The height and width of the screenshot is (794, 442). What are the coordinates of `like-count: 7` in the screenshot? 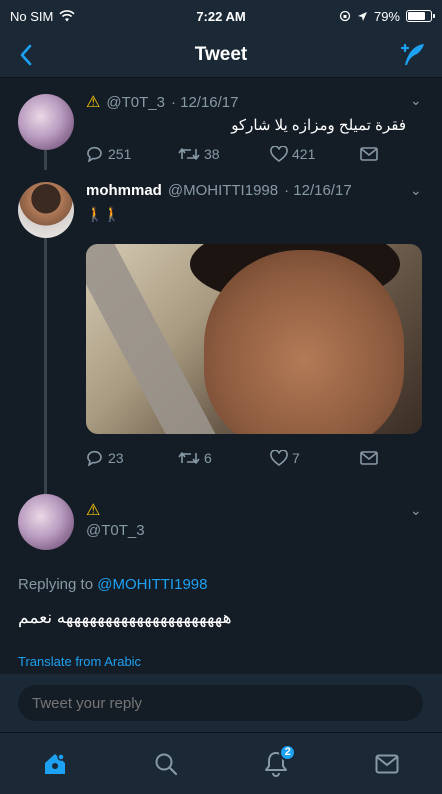 It's located at (296, 458).